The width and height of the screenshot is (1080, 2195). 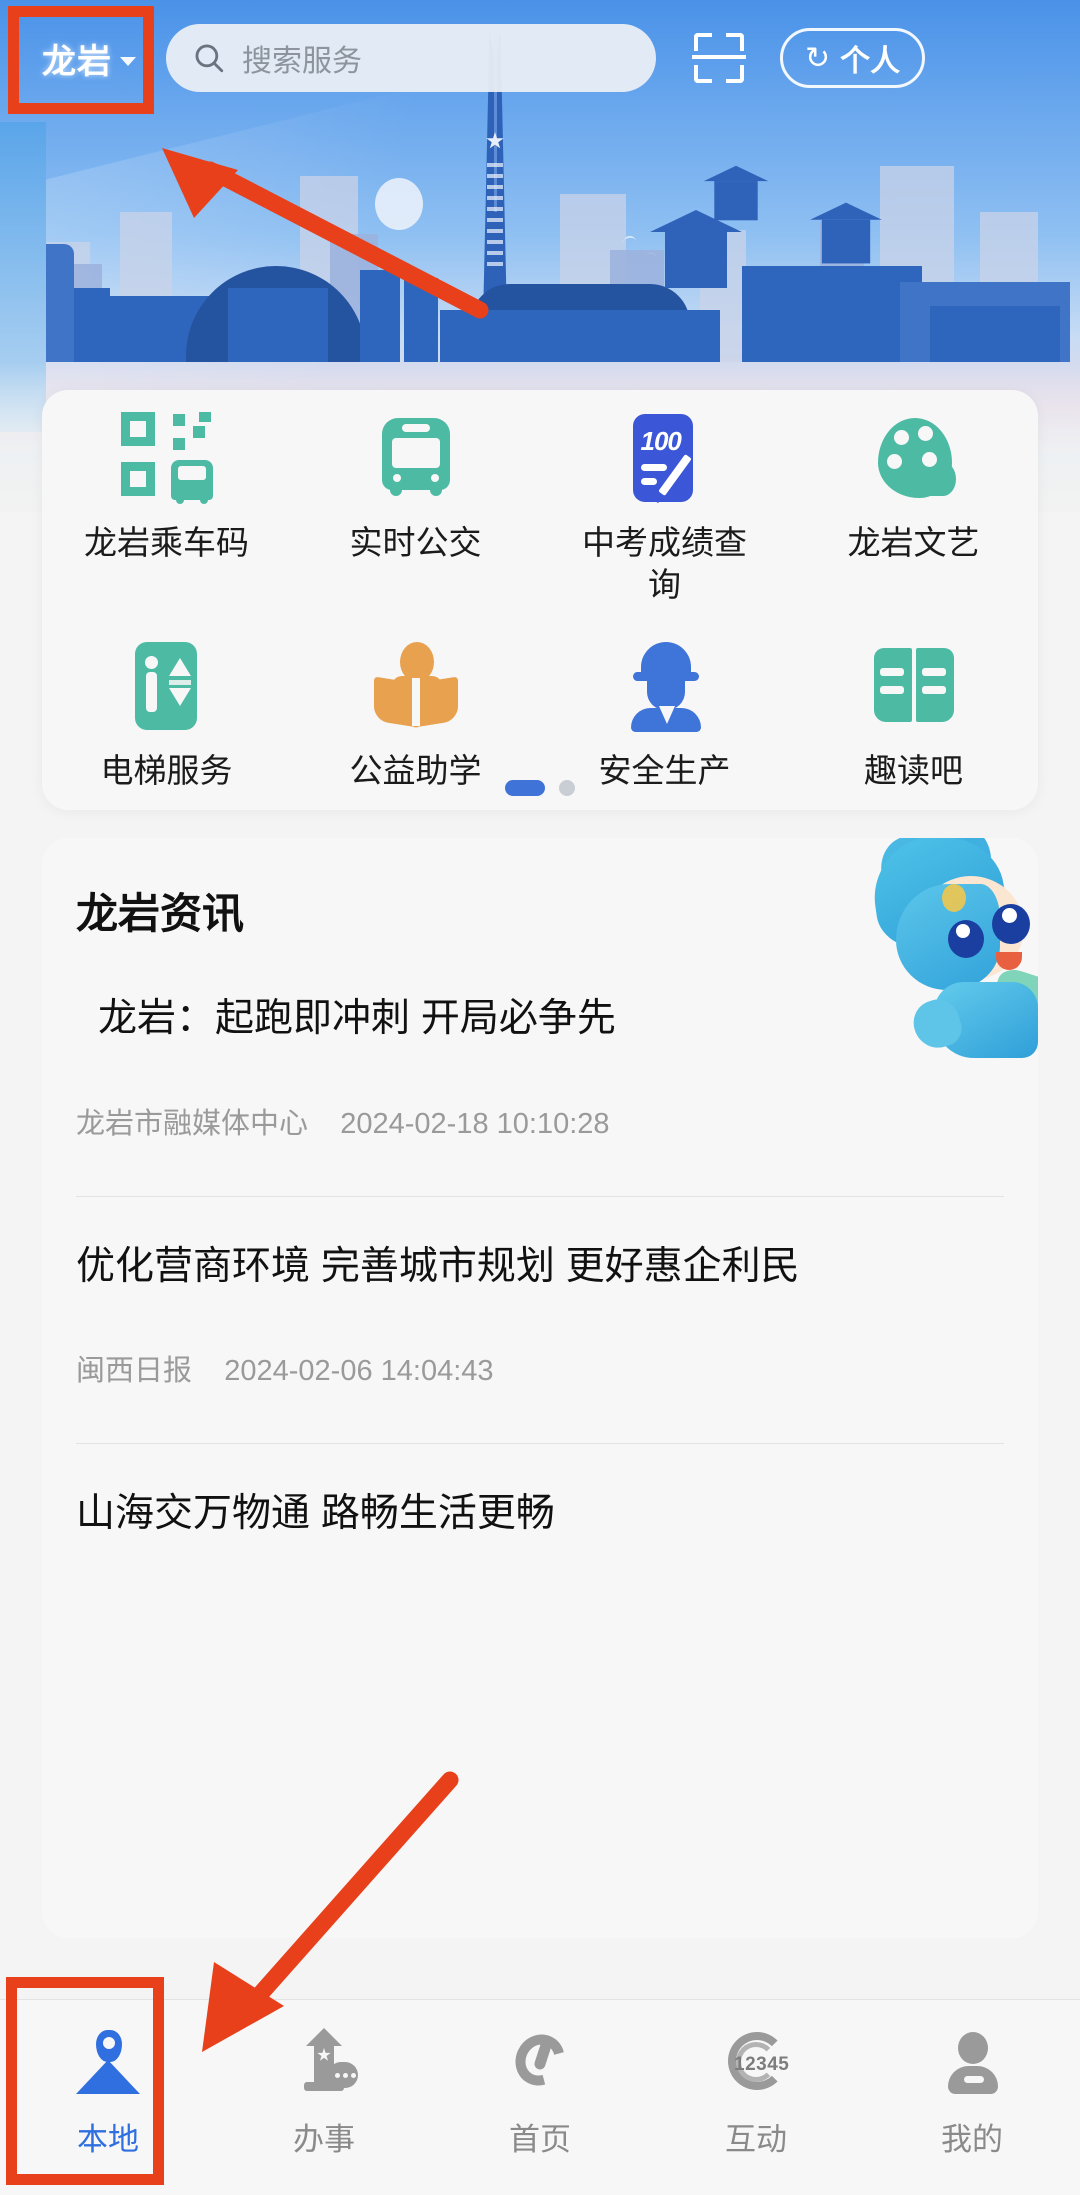 I want to click on service-item-elevator: 电梯服务, so click(x=166, y=716).